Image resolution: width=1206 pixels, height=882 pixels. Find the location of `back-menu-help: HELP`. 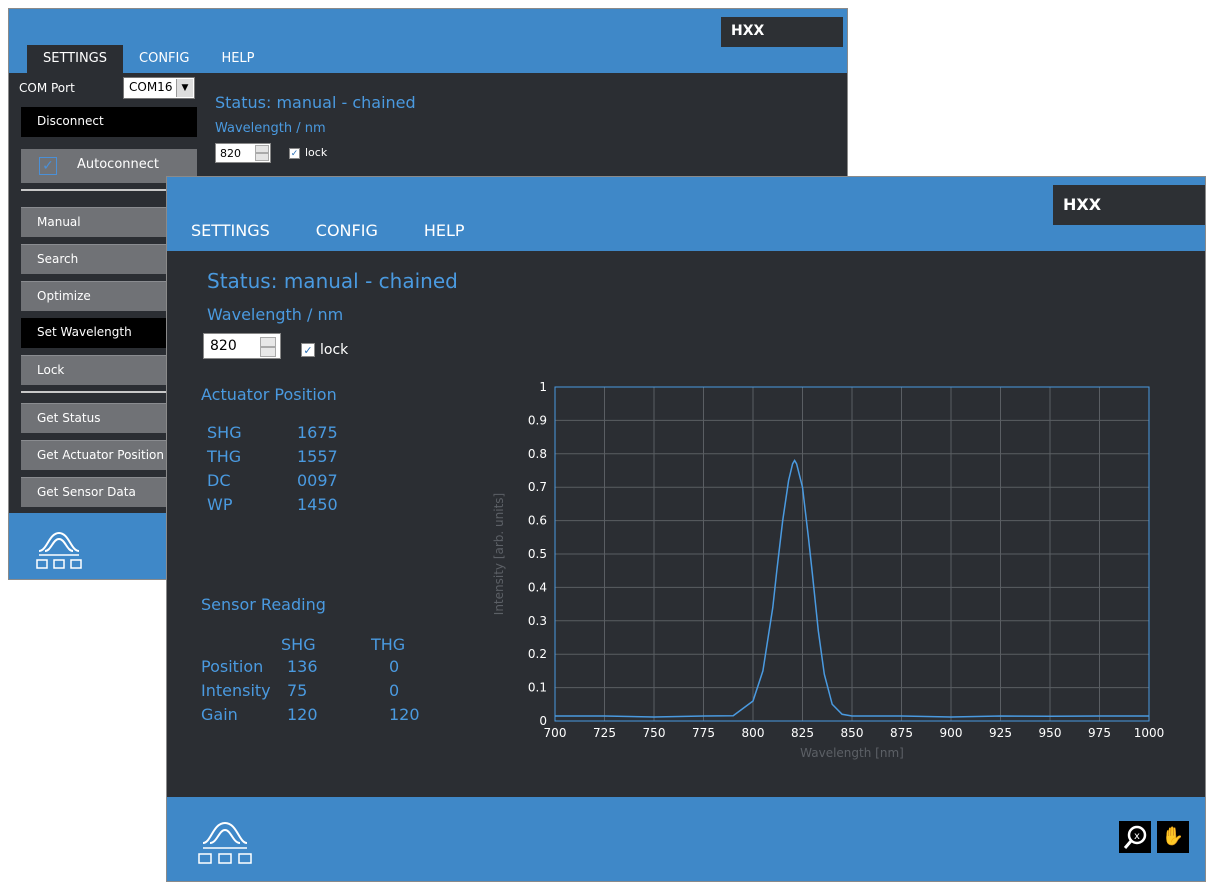

back-menu-help: HELP is located at coordinates (237, 59).